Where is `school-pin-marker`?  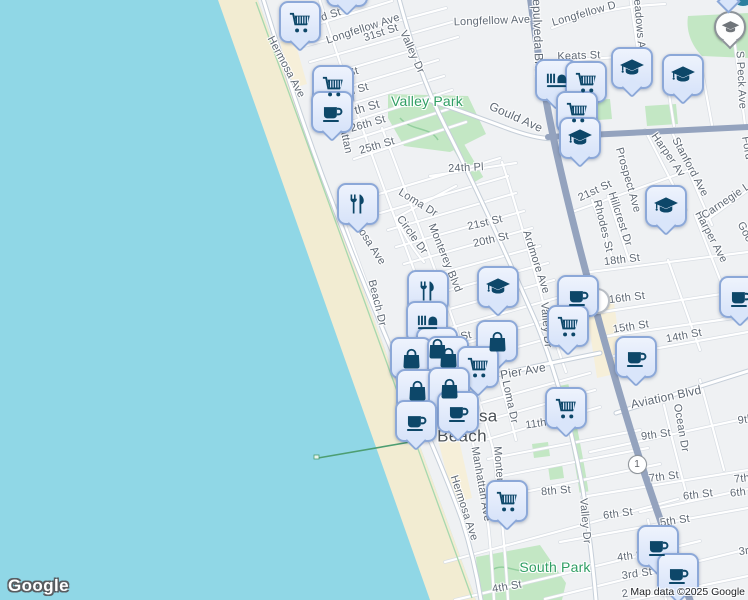
school-pin-marker is located at coordinates (730, 27).